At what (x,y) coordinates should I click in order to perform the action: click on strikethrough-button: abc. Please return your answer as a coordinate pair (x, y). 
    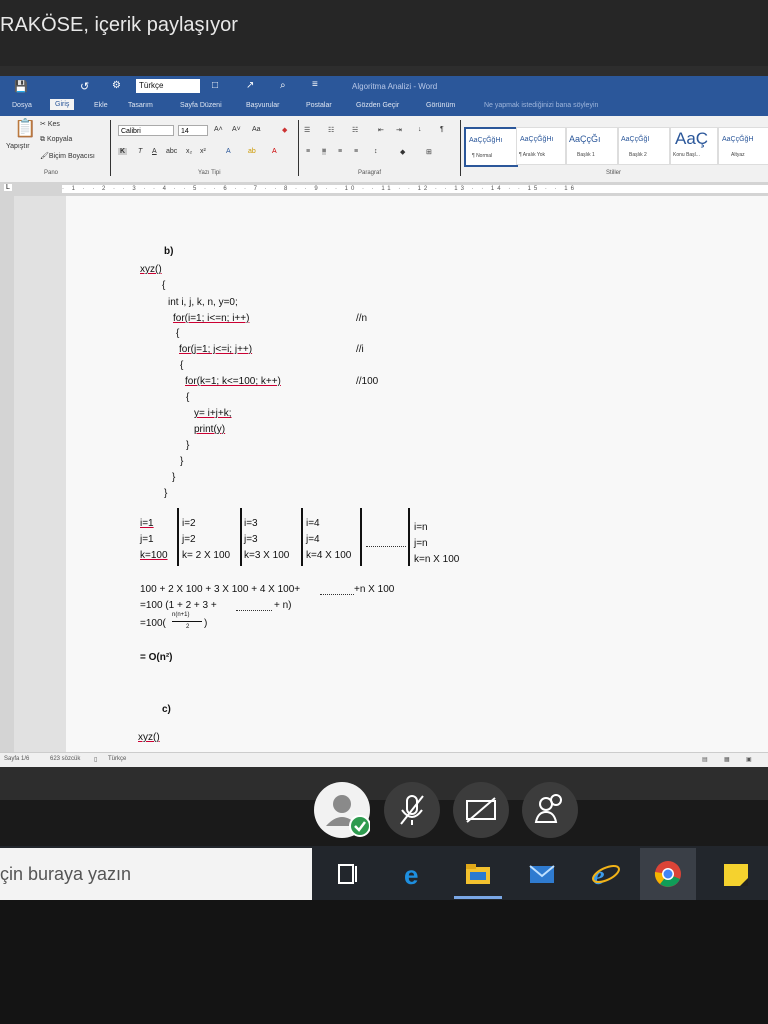
    Looking at the image, I should click on (171, 151).